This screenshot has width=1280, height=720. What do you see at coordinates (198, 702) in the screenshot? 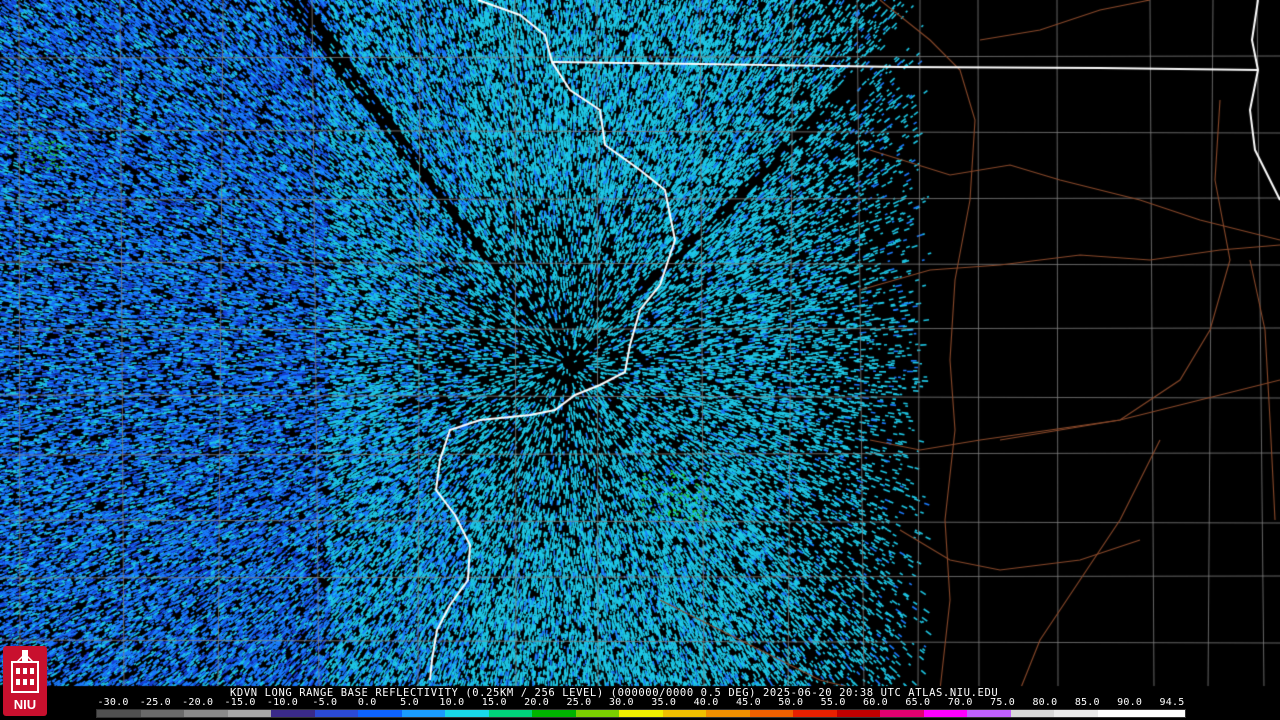
I see `scale-label: -20.0` at bounding box center [198, 702].